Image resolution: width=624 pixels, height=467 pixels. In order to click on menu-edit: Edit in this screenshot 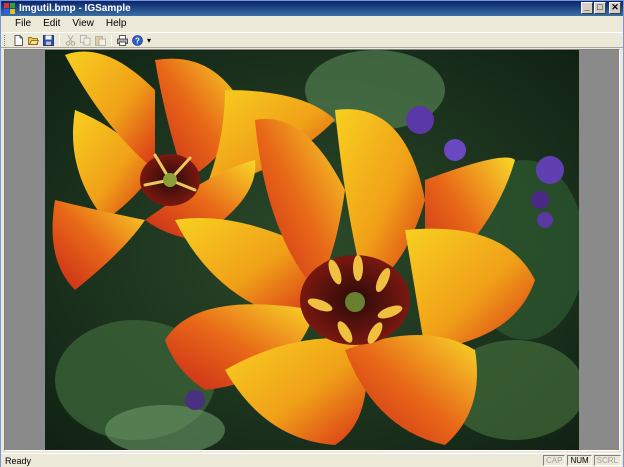, I will do `click(51, 23)`.